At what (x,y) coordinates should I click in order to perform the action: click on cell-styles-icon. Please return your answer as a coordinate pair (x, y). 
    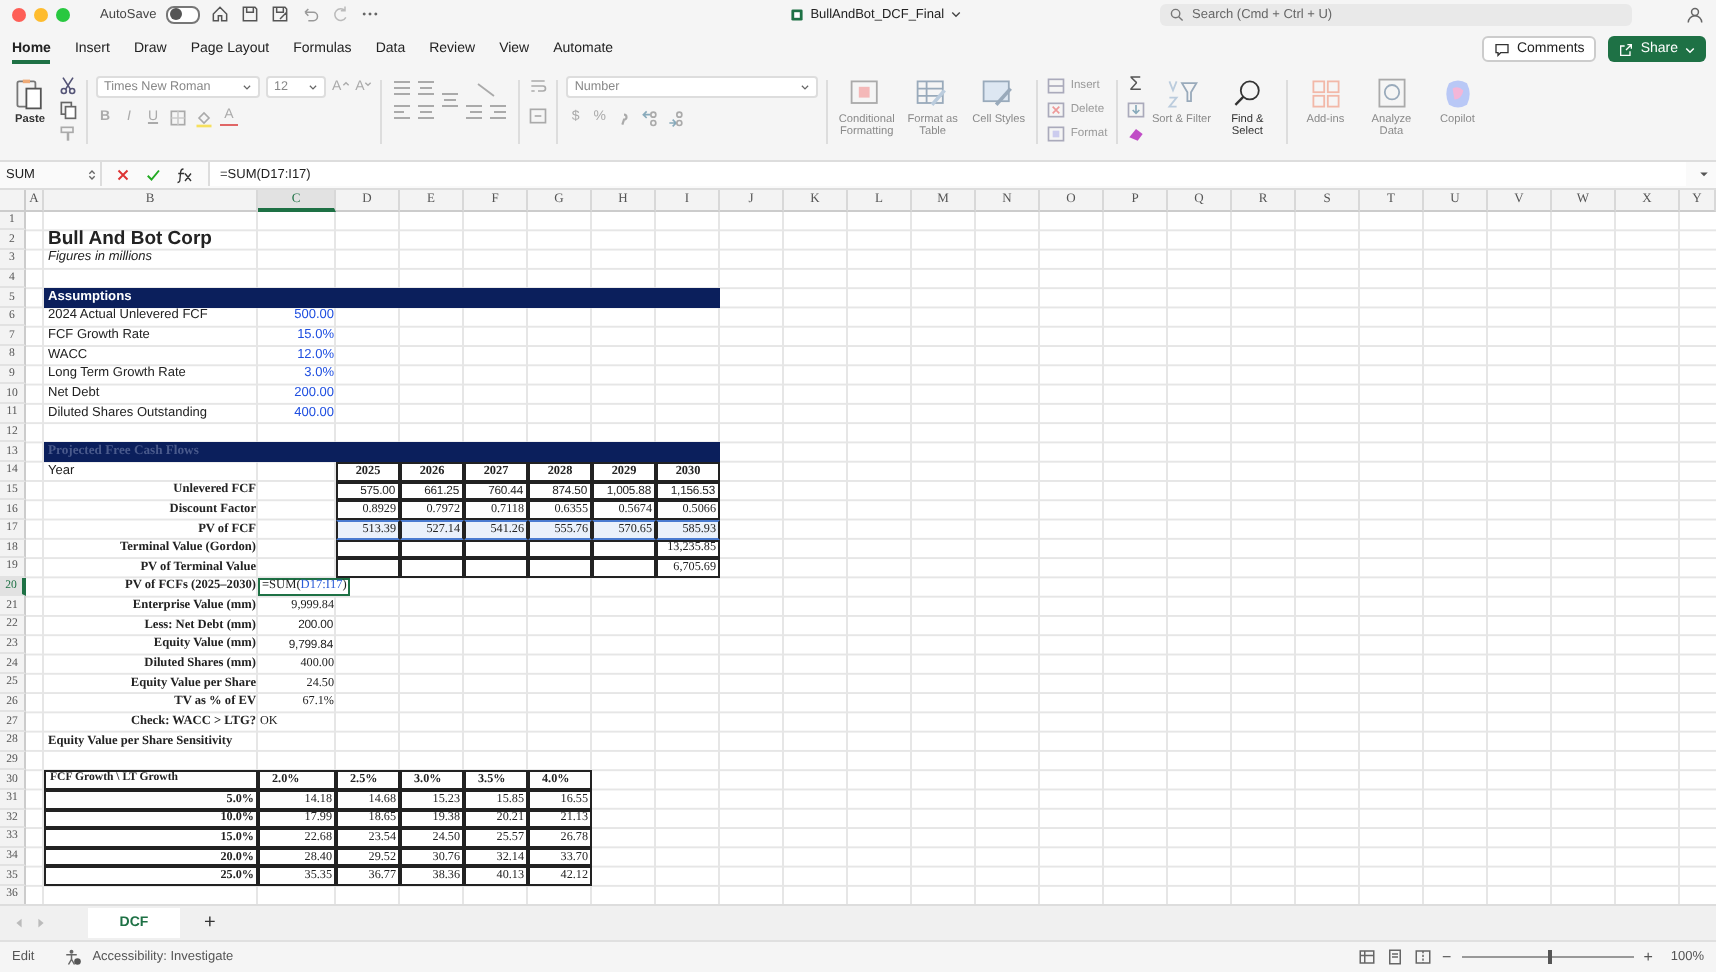
    Looking at the image, I should click on (998, 93).